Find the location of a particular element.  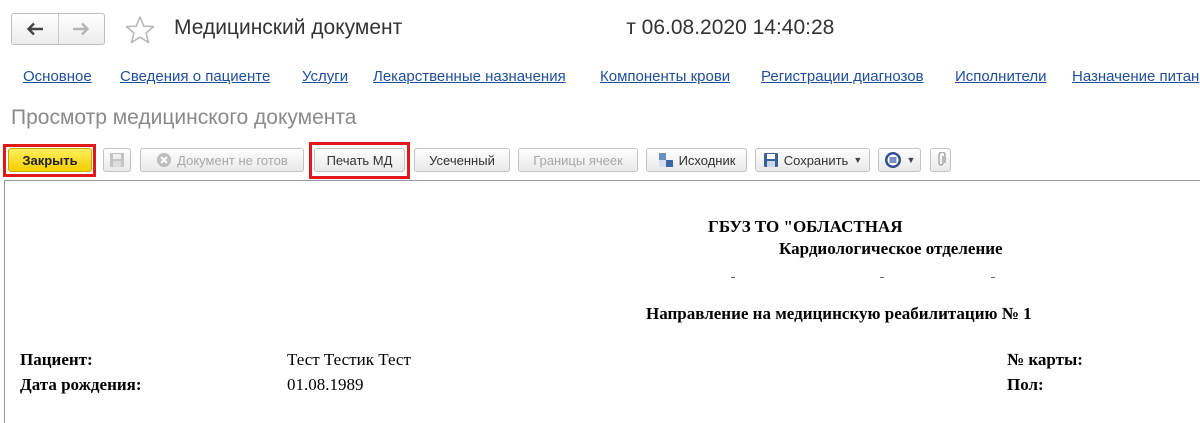

window-date: от 06.08.2020 14:40:28 is located at coordinates (730, 28).